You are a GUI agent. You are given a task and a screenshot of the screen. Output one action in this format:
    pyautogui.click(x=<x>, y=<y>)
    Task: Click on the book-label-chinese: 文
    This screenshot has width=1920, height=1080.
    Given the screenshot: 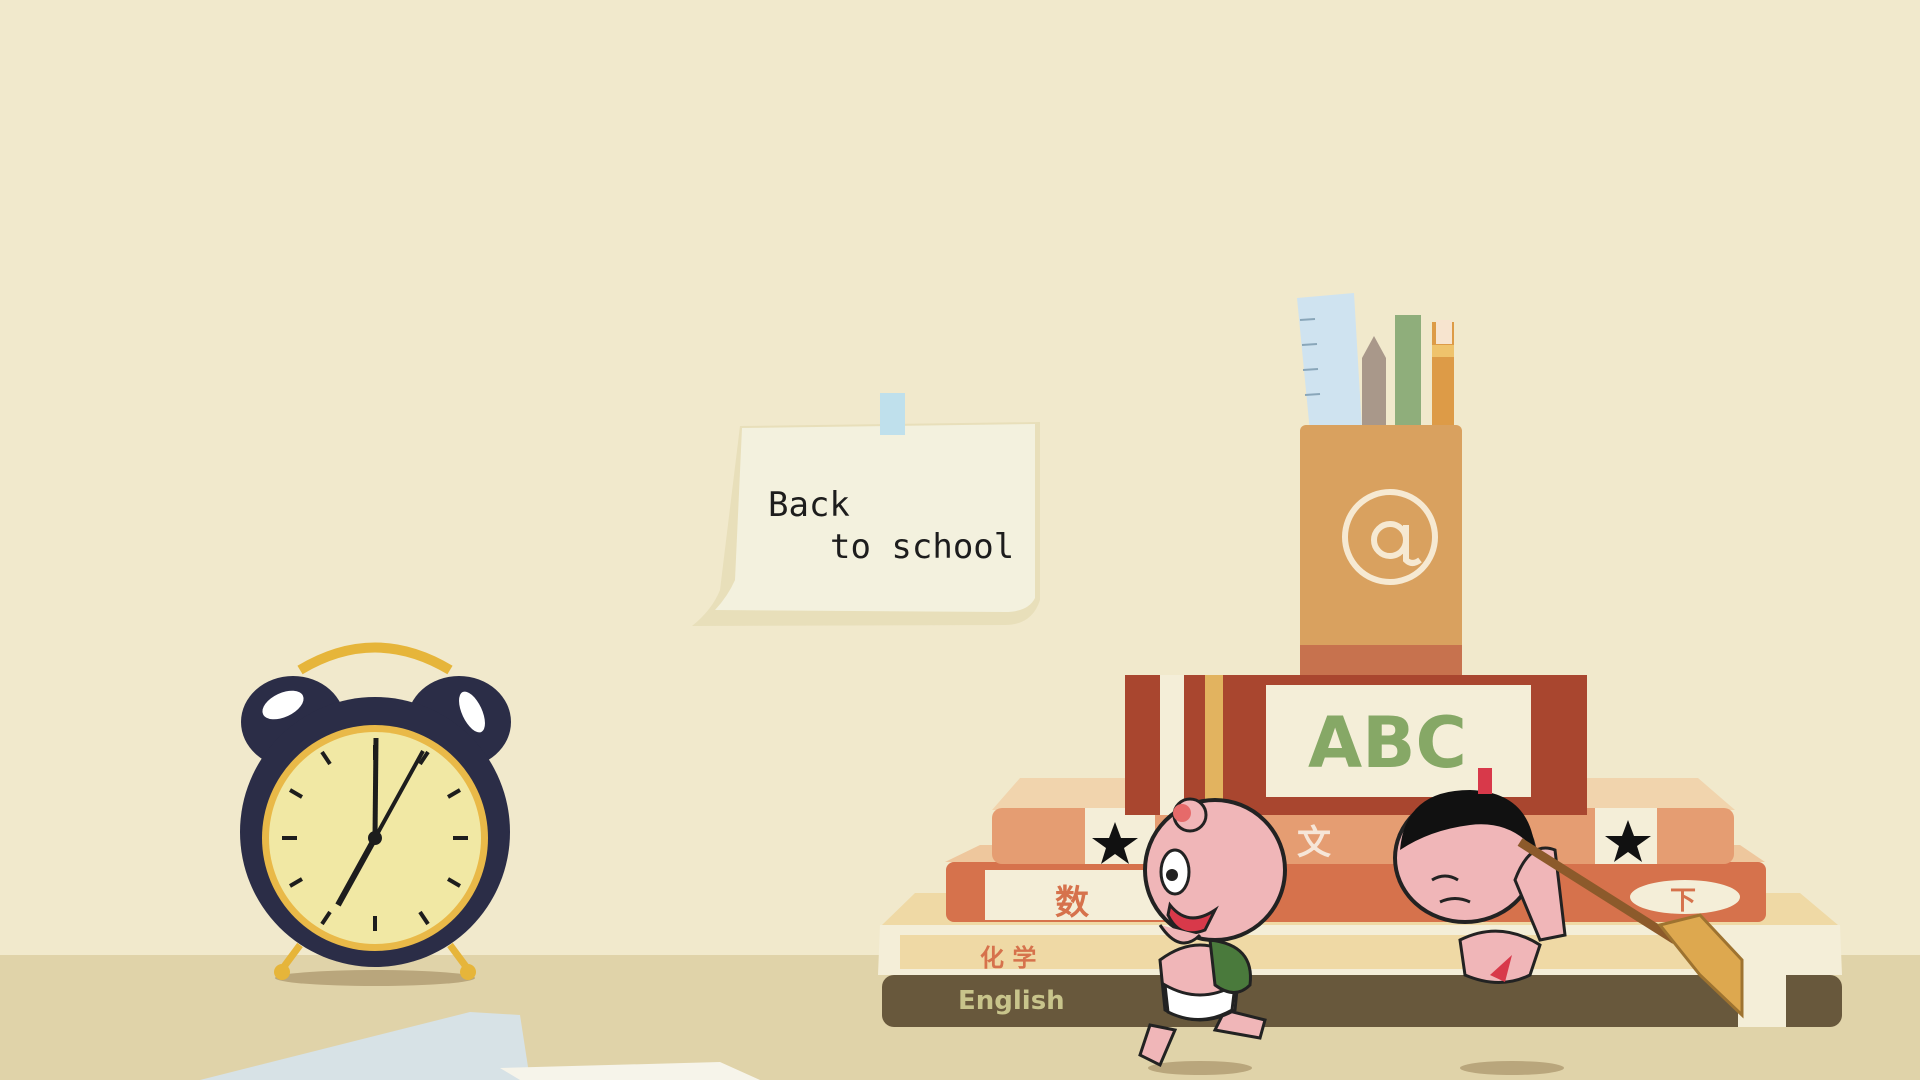 What is the action you would take?
    pyautogui.click(x=1314, y=843)
    